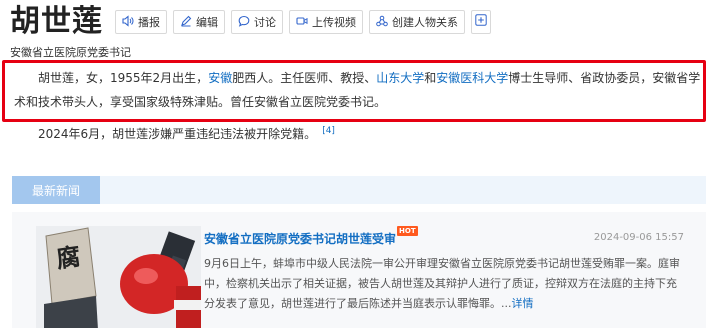 Image resolution: width=715 pixels, height=328 pixels. I want to click on expulsion-text: 2024年6月，胡世莲涉嫌严重违纪违法被开除党籍。, so click(177, 134).